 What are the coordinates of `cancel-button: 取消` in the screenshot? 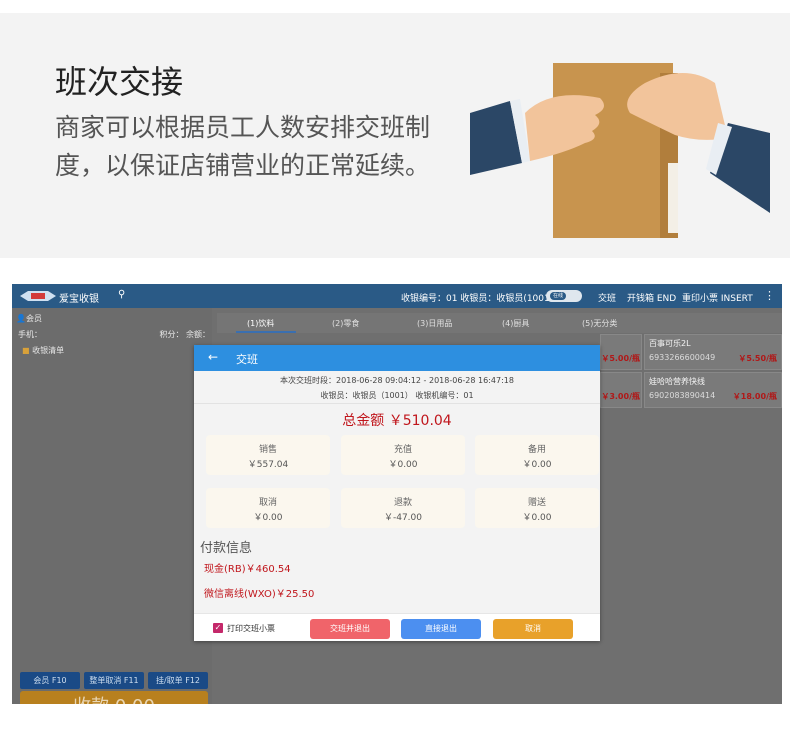 It's located at (533, 629).